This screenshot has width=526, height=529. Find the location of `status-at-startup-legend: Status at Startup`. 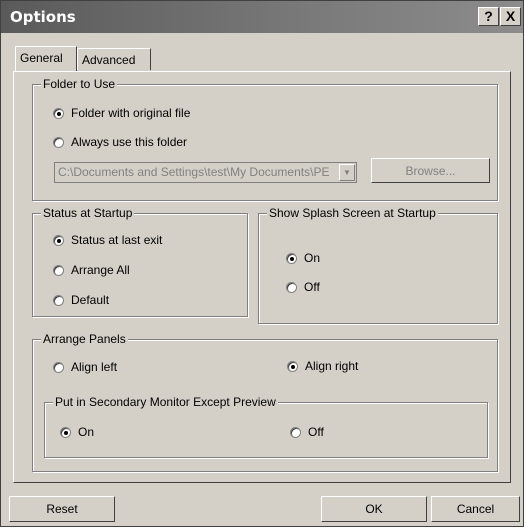

status-at-startup-legend: Status at Startup is located at coordinates (88, 213).